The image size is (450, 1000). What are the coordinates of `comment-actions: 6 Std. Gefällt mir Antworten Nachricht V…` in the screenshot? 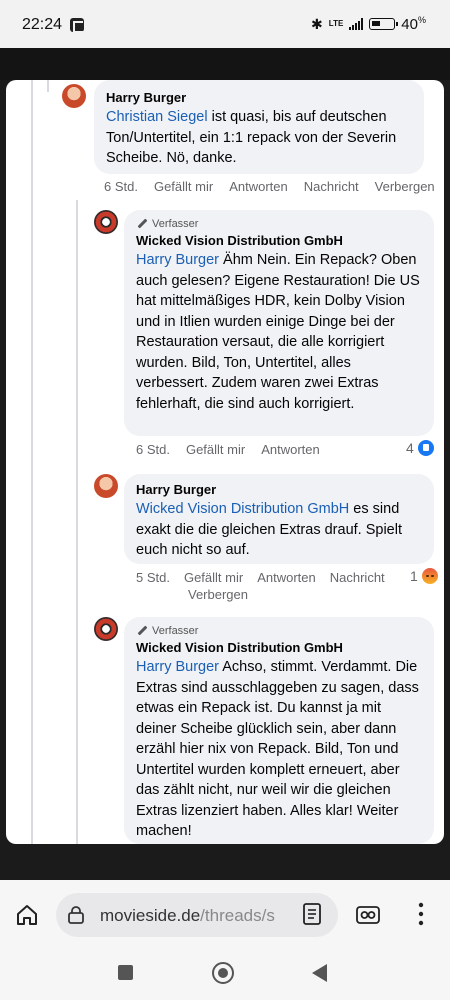 It's located at (269, 186).